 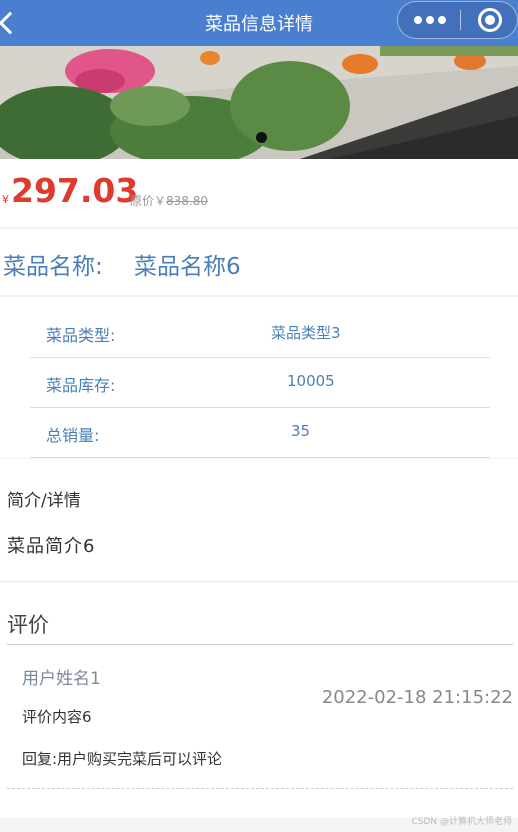 What do you see at coordinates (261, 137) in the screenshot?
I see `carousel-indicator-dot` at bounding box center [261, 137].